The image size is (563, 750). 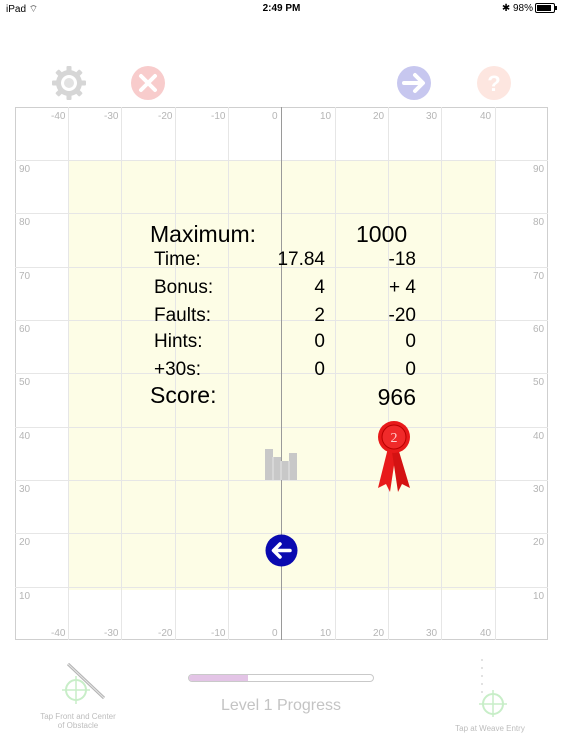 I want to click on bonus-label: Bonus:, so click(x=184, y=287).